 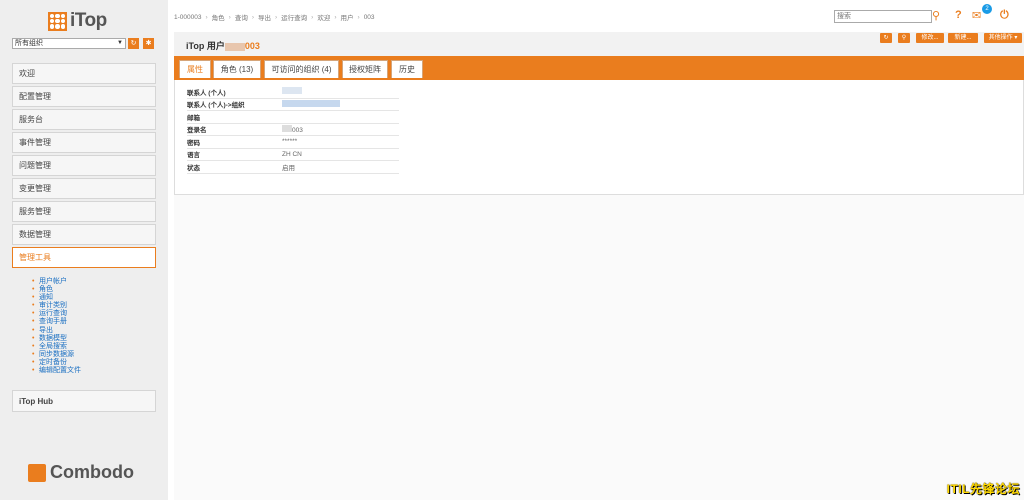 I want to click on sidebar-item-config: 配置管理, so click(x=84, y=96).